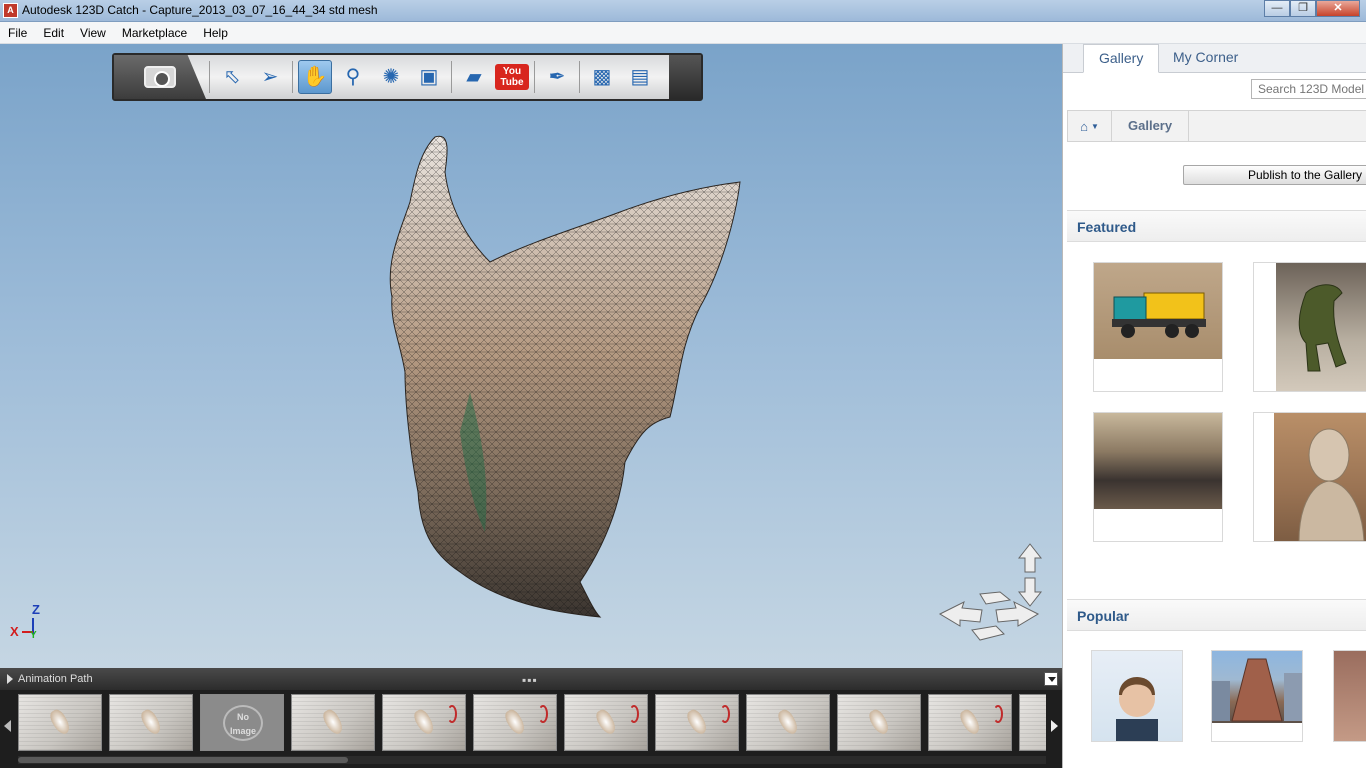 The image size is (1366, 768). I want to click on measure-ruler-icon: ▰, so click(474, 77).